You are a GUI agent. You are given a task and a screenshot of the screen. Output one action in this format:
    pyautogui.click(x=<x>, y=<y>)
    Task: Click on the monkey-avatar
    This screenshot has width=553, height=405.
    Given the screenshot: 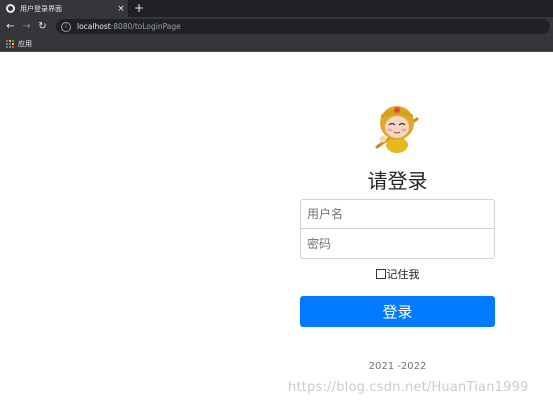 What is the action you would take?
    pyautogui.click(x=397, y=129)
    